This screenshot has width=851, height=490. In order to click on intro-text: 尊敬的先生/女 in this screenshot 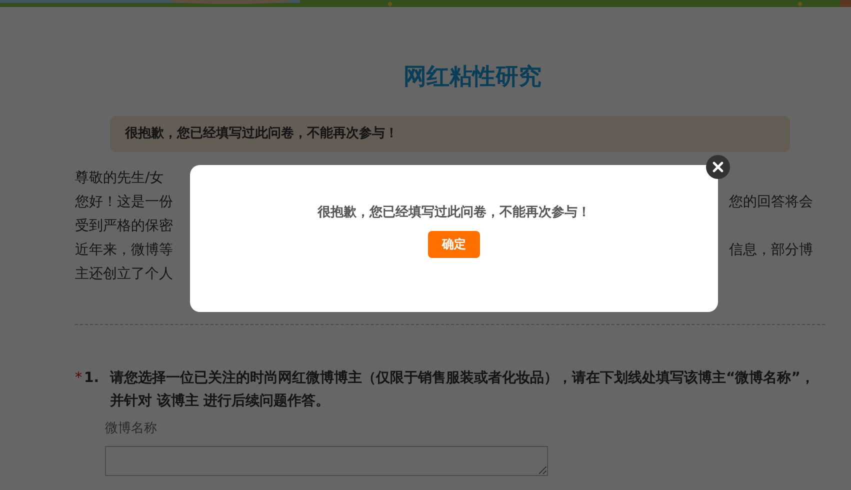, I will do `click(119, 178)`.